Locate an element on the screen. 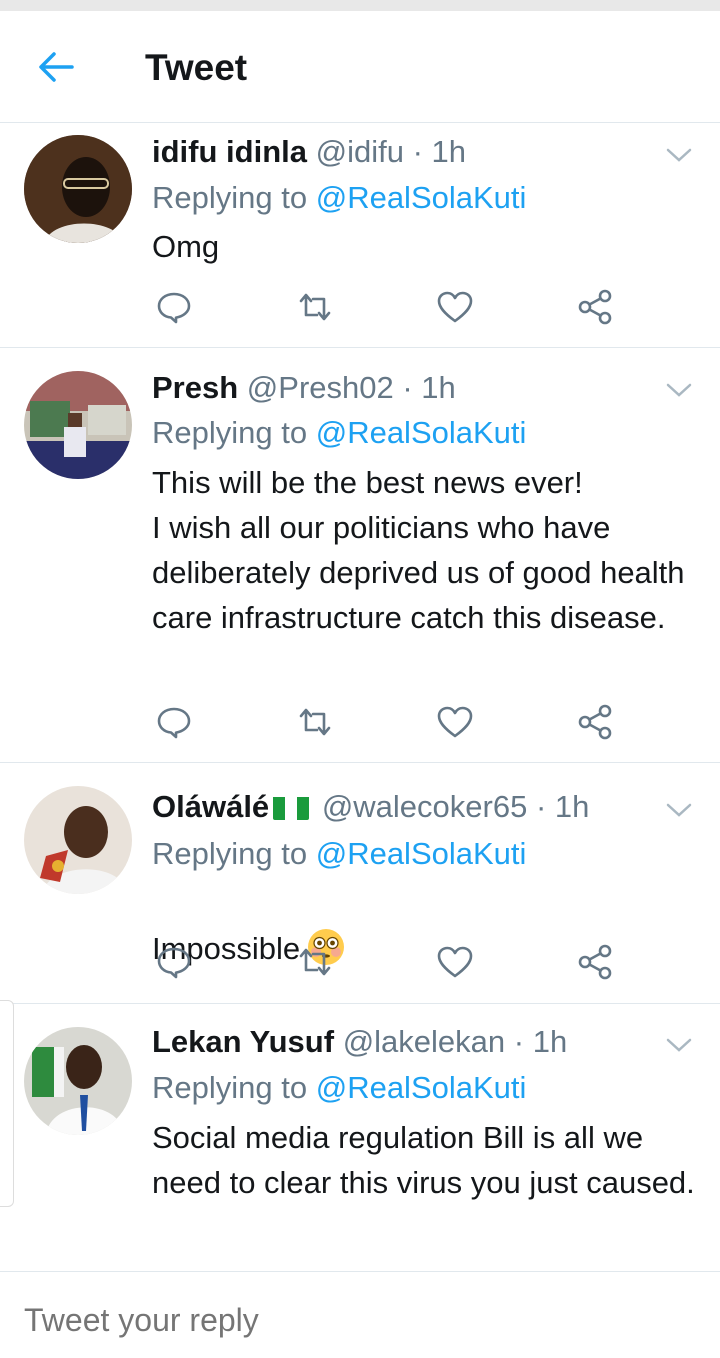  reply-input is located at coordinates (349, 1320).